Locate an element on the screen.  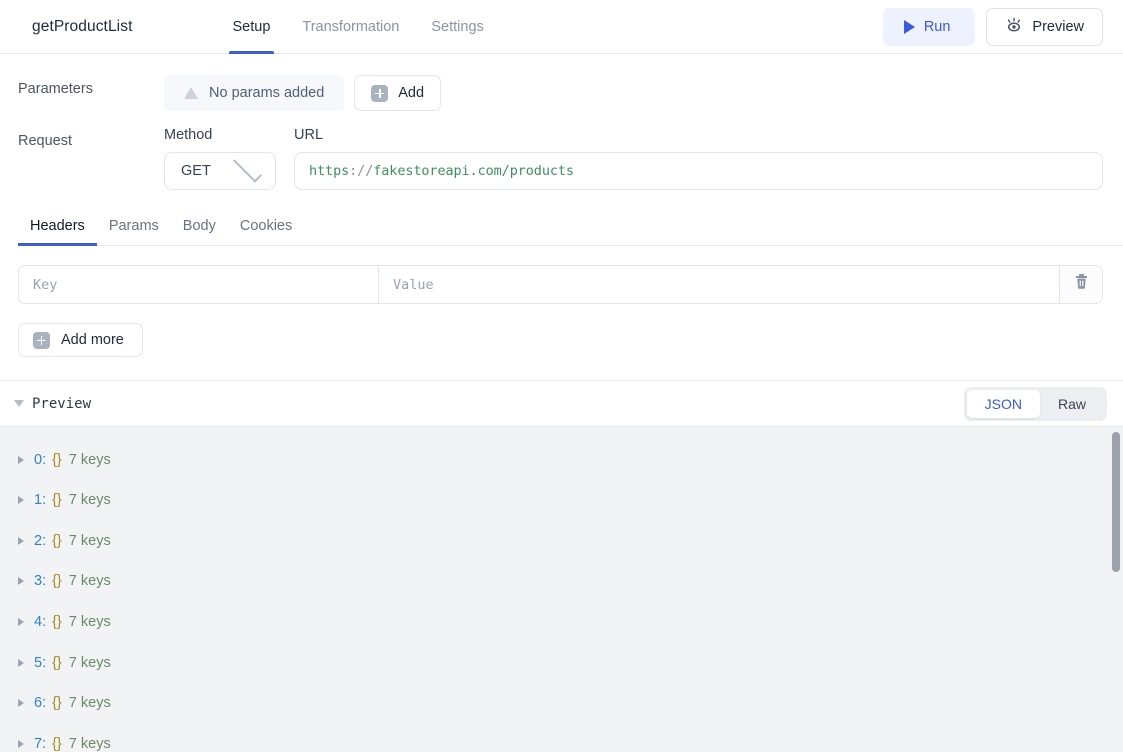
preview-button-label: Preview is located at coordinates (1058, 26).